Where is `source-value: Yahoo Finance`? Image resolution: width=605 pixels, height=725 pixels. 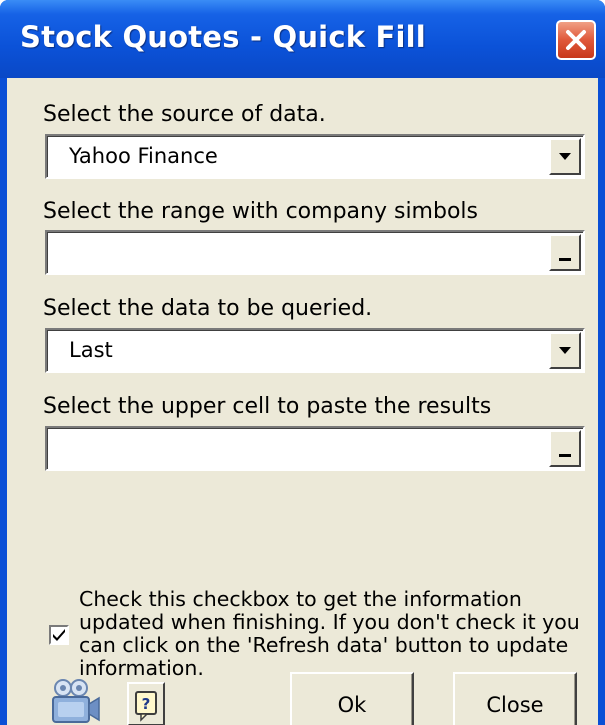
source-value: Yahoo Finance is located at coordinates (143, 156).